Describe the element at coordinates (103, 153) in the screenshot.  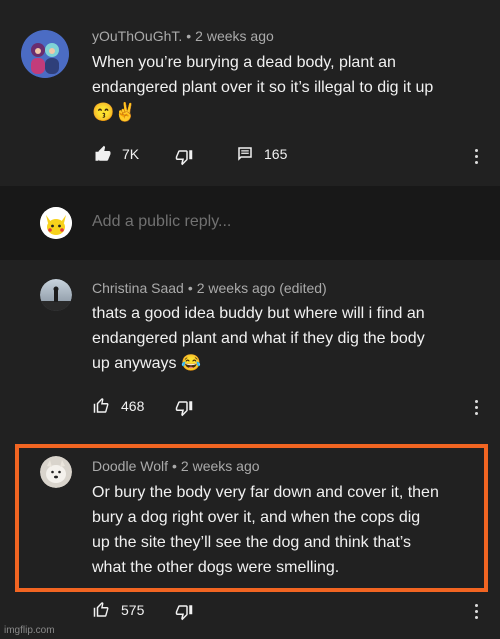
I see `thumbs-up-icon` at that location.